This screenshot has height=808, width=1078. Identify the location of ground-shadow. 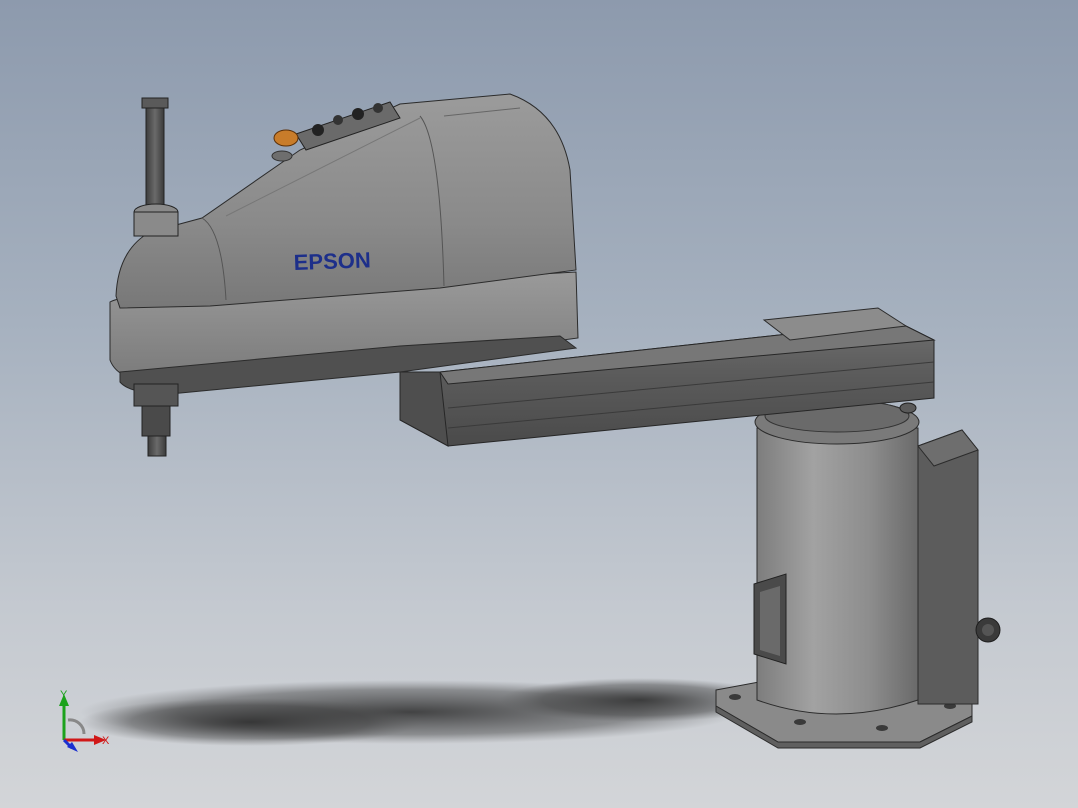
(430, 712).